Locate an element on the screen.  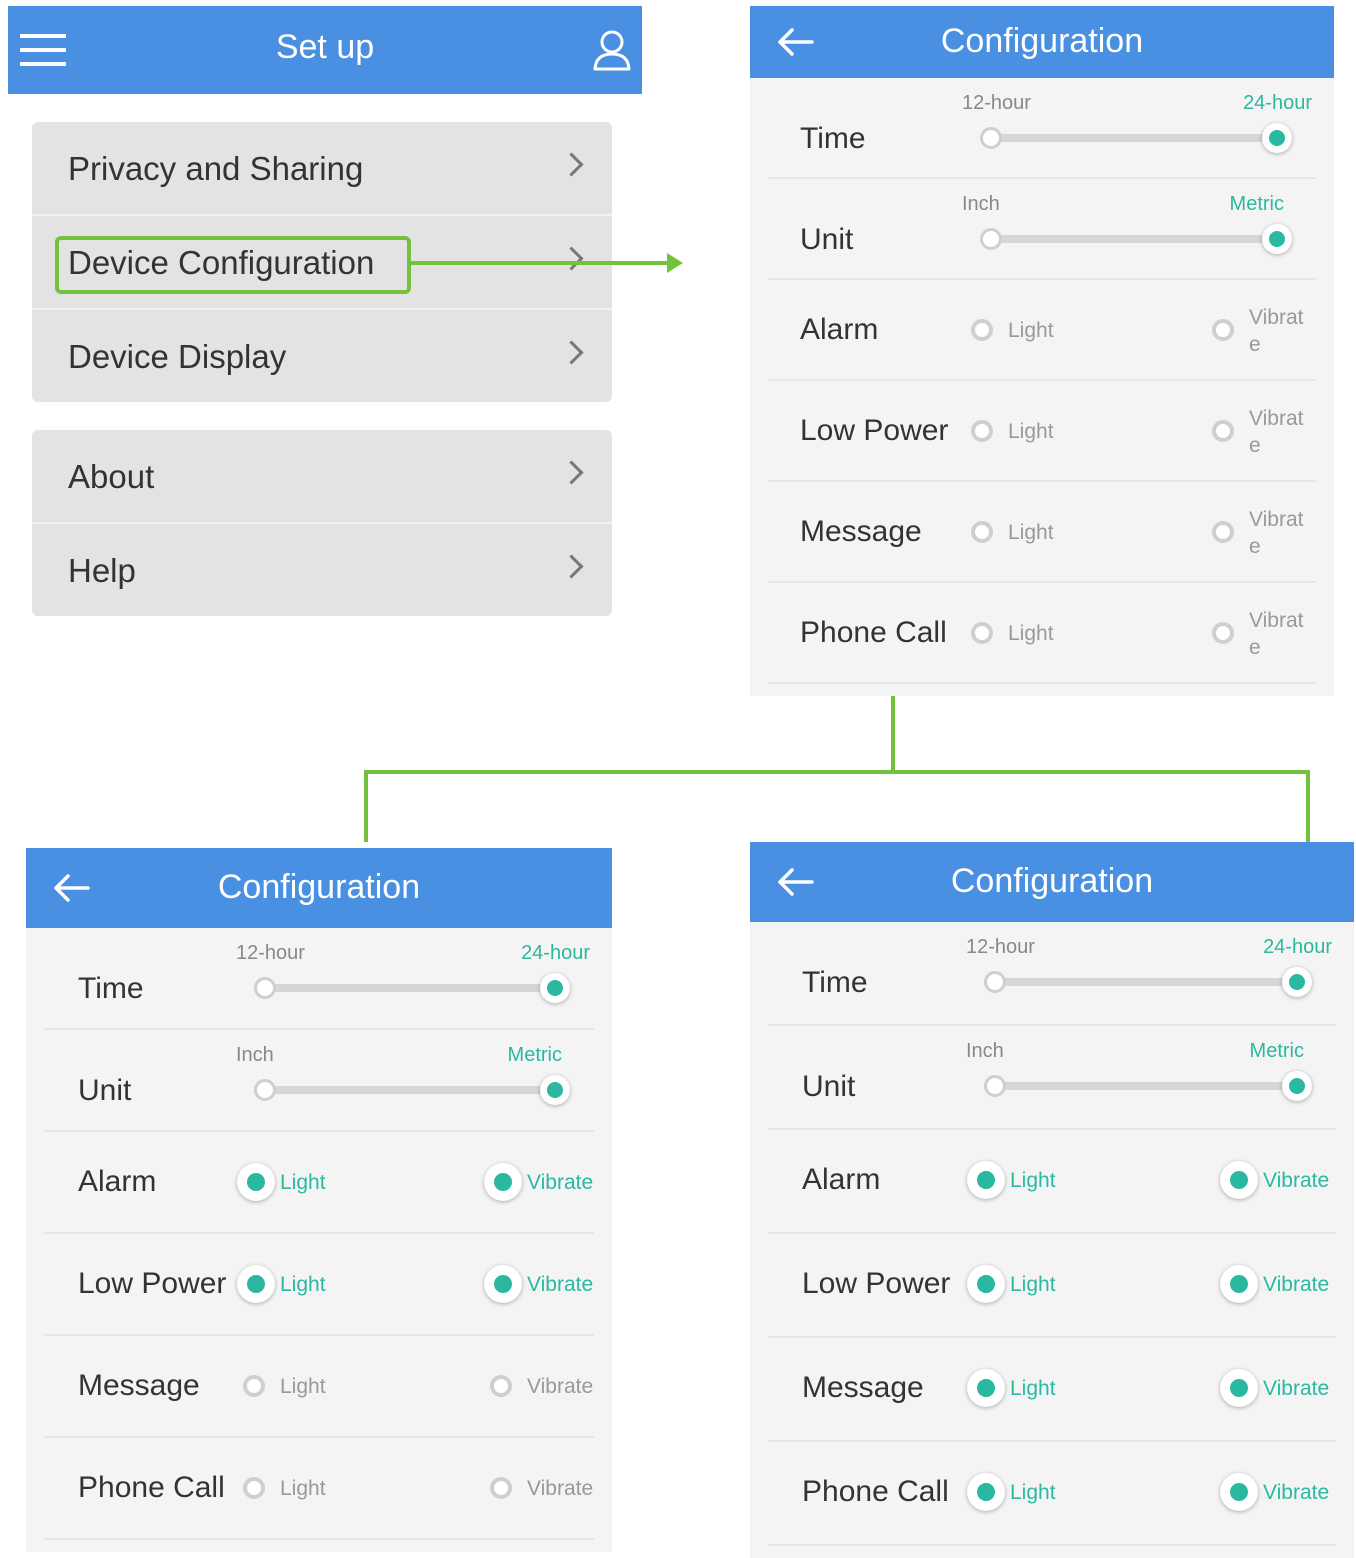
user-icon is located at coordinates (612, 50).